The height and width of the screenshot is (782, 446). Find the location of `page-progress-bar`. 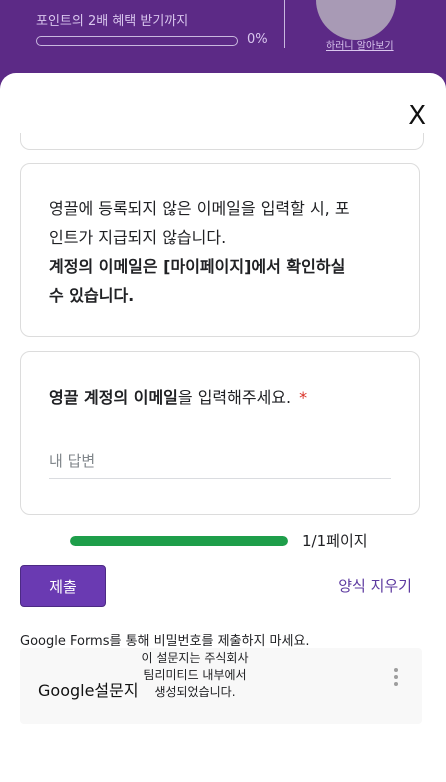

page-progress-bar is located at coordinates (179, 541).